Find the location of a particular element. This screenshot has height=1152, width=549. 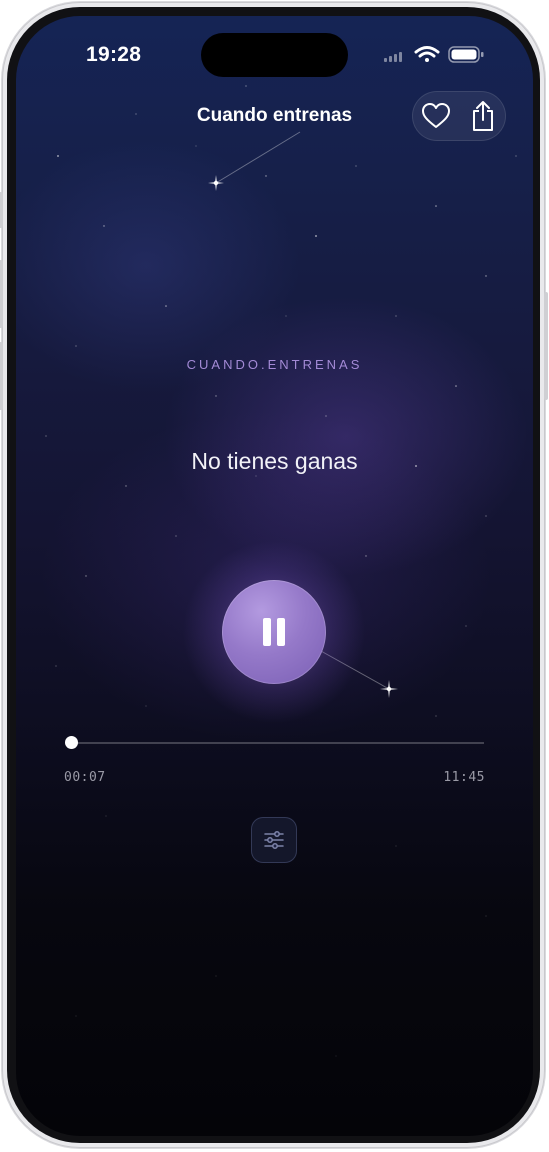

wifi-icon is located at coordinates (427, 54).